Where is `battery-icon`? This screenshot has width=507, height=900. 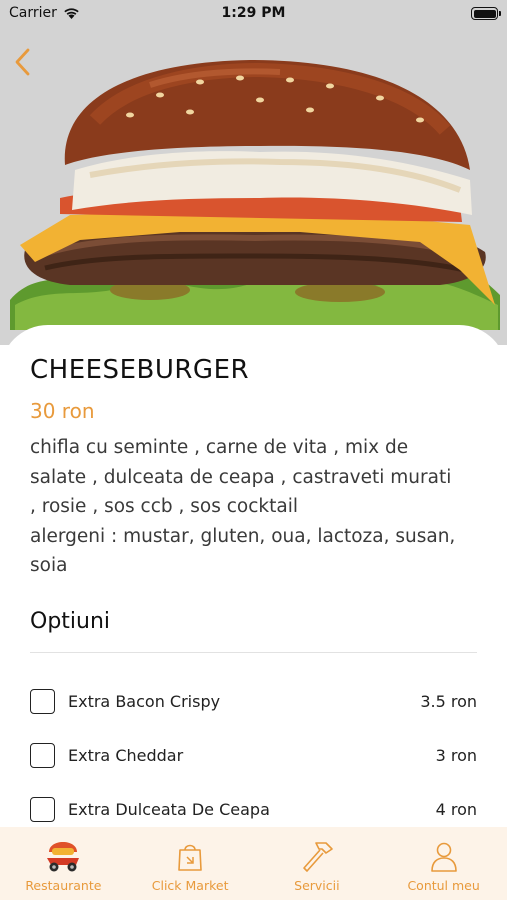
battery-icon is located at coordinates (486, 13).